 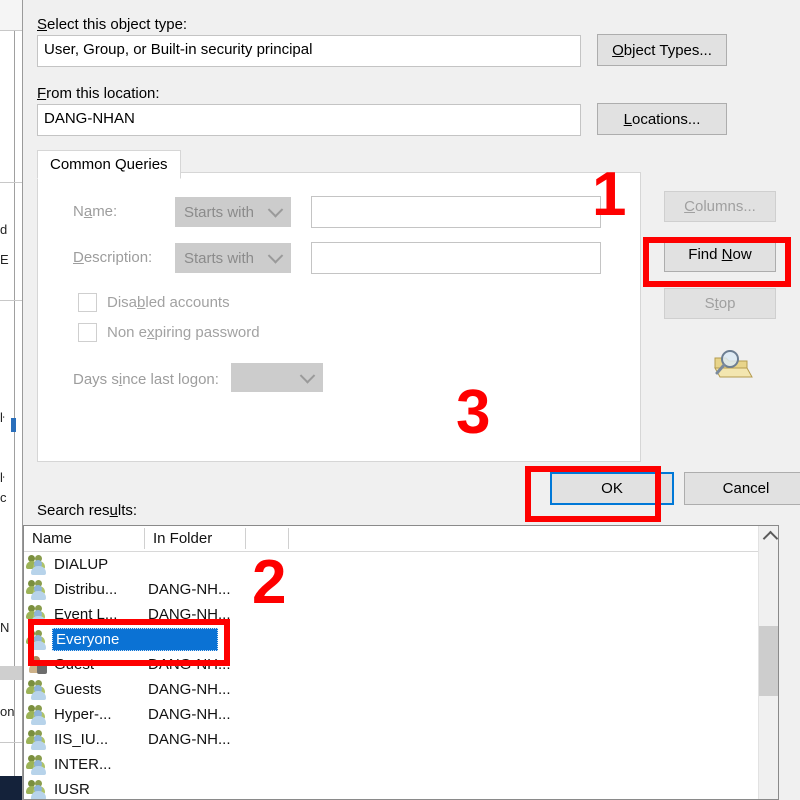 What do you see at coordinates (127, 332) in the screenshot?
I see `non-expiring-pre: Non e` at bounding box center [127, 332].